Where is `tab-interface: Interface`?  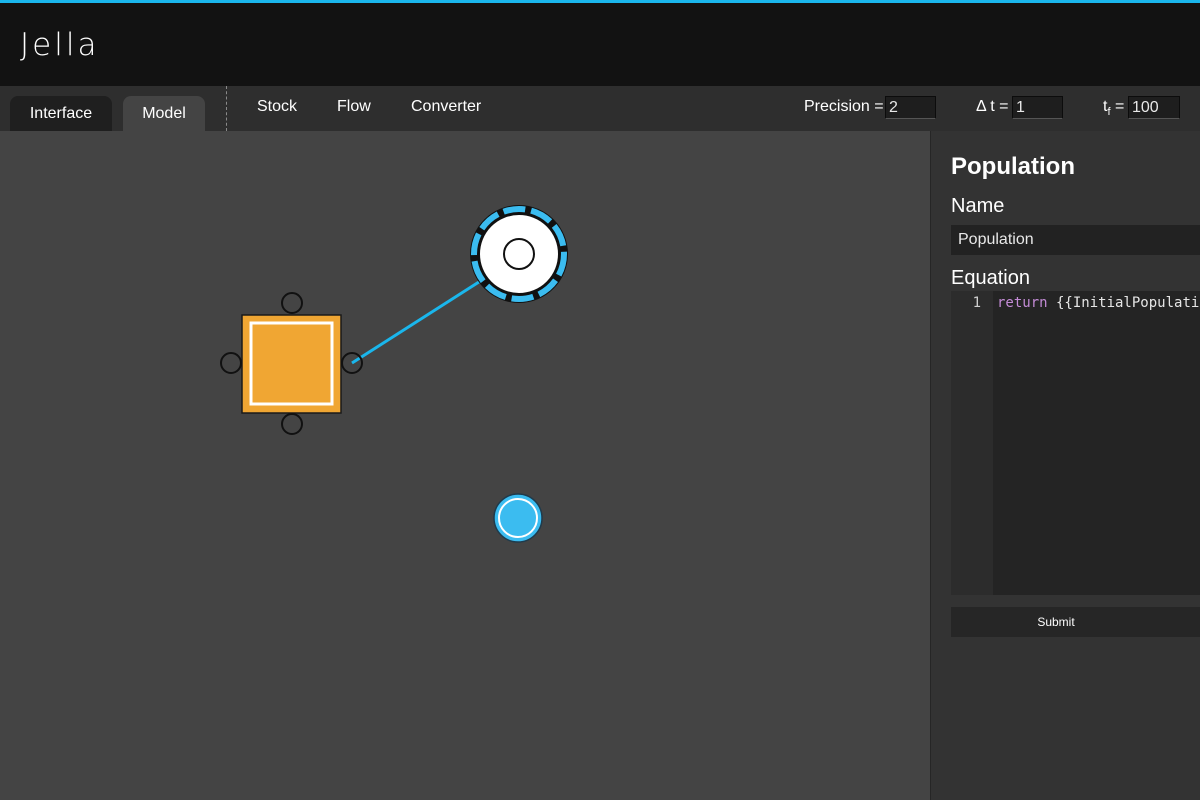 tab-interface: Interface is located at coordinates (61, 113).